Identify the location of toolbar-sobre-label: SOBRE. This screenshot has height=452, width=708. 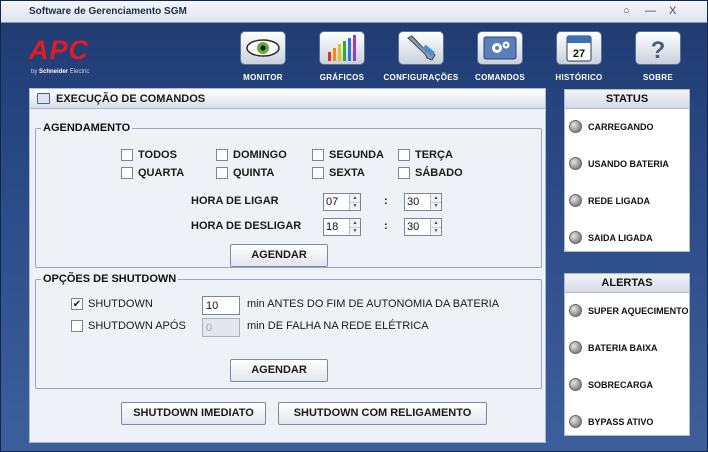
(658, 77).